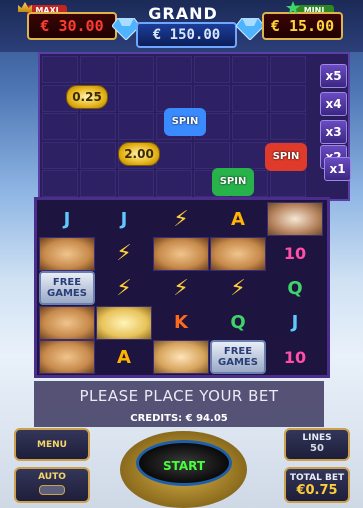  Describe the element at coordinates (317, 438) in the screenshot. I see `lines-label: LINES` at that location.